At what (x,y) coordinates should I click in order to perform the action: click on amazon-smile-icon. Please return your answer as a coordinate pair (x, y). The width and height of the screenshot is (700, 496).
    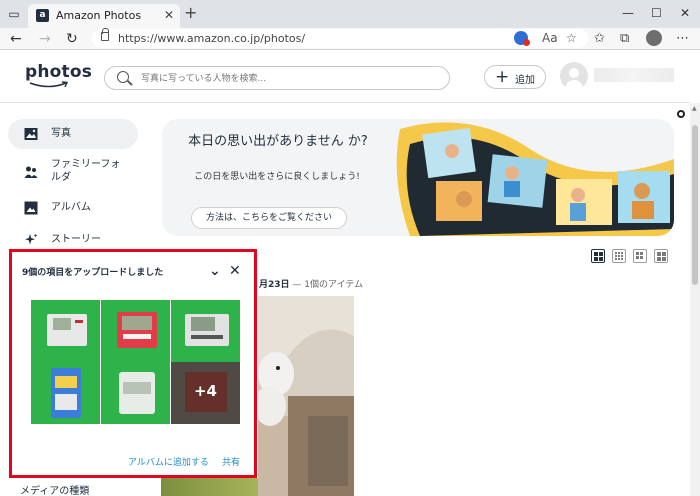
    Looking at the image, I should click on (49, 84).